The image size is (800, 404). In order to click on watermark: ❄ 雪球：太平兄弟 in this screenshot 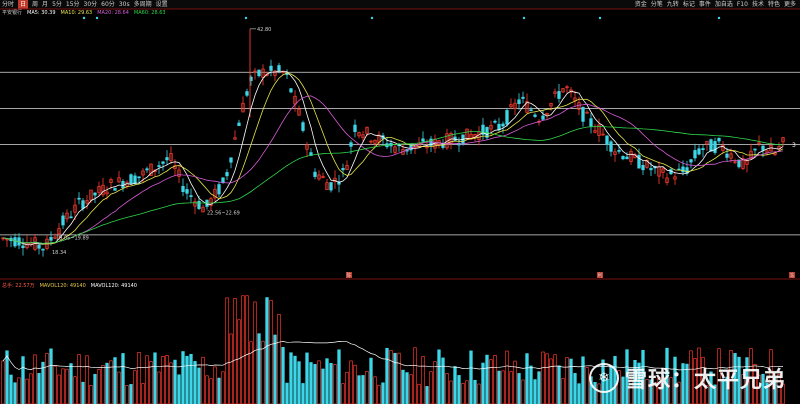, I will do `click(687, 378)`.